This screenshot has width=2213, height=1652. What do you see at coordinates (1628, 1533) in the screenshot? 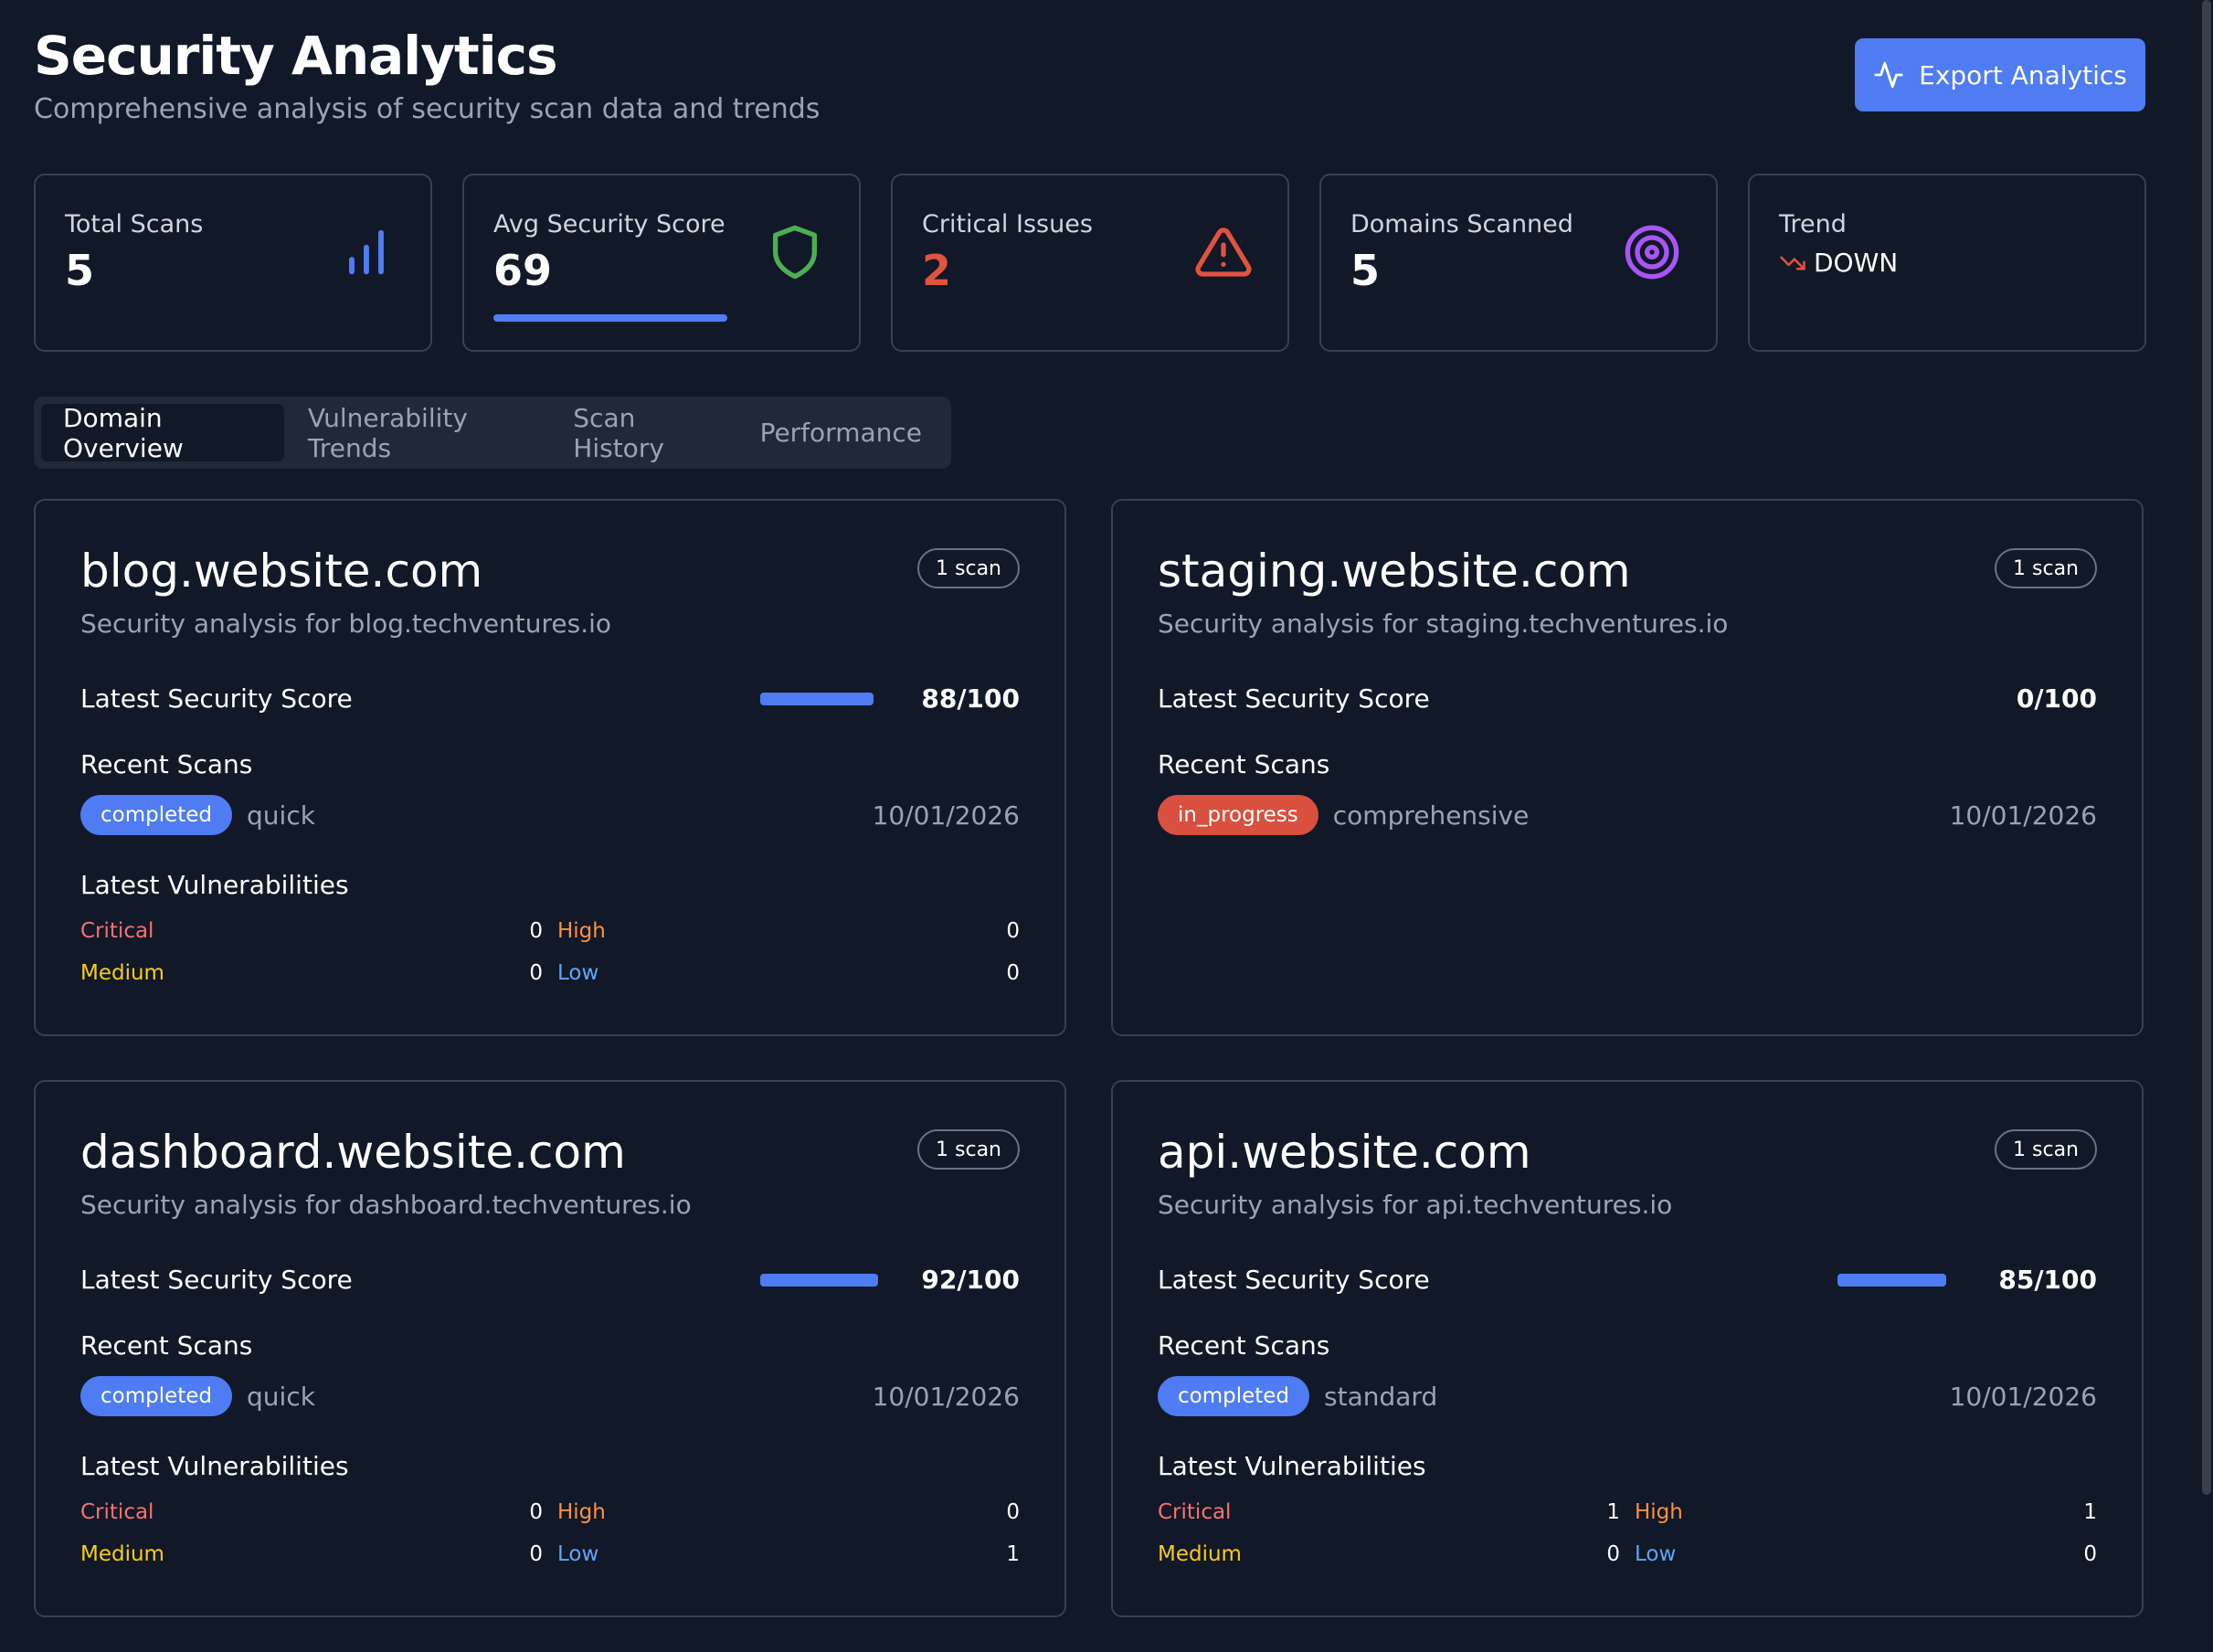
I see `vulnerability-grid: Critical 1 High 1 Medium 0 Low 0` at bounding box center [1628, 1533].